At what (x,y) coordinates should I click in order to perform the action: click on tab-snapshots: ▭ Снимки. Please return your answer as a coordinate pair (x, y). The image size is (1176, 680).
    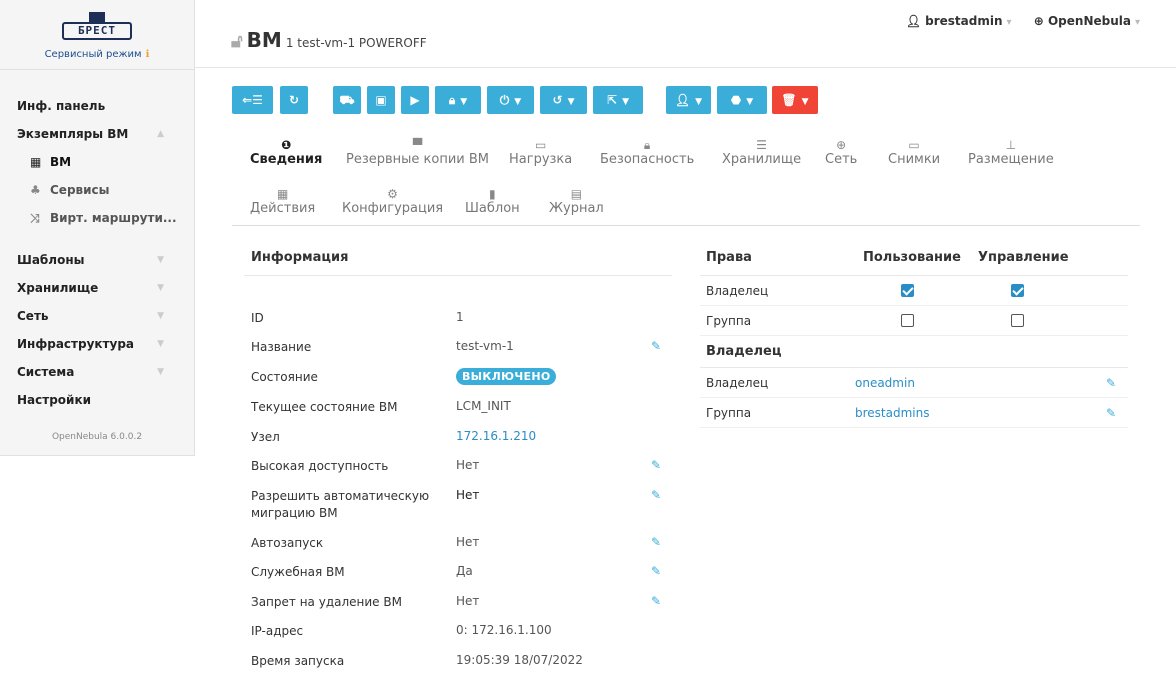
    Looking at the image, I should click on (914, 152).